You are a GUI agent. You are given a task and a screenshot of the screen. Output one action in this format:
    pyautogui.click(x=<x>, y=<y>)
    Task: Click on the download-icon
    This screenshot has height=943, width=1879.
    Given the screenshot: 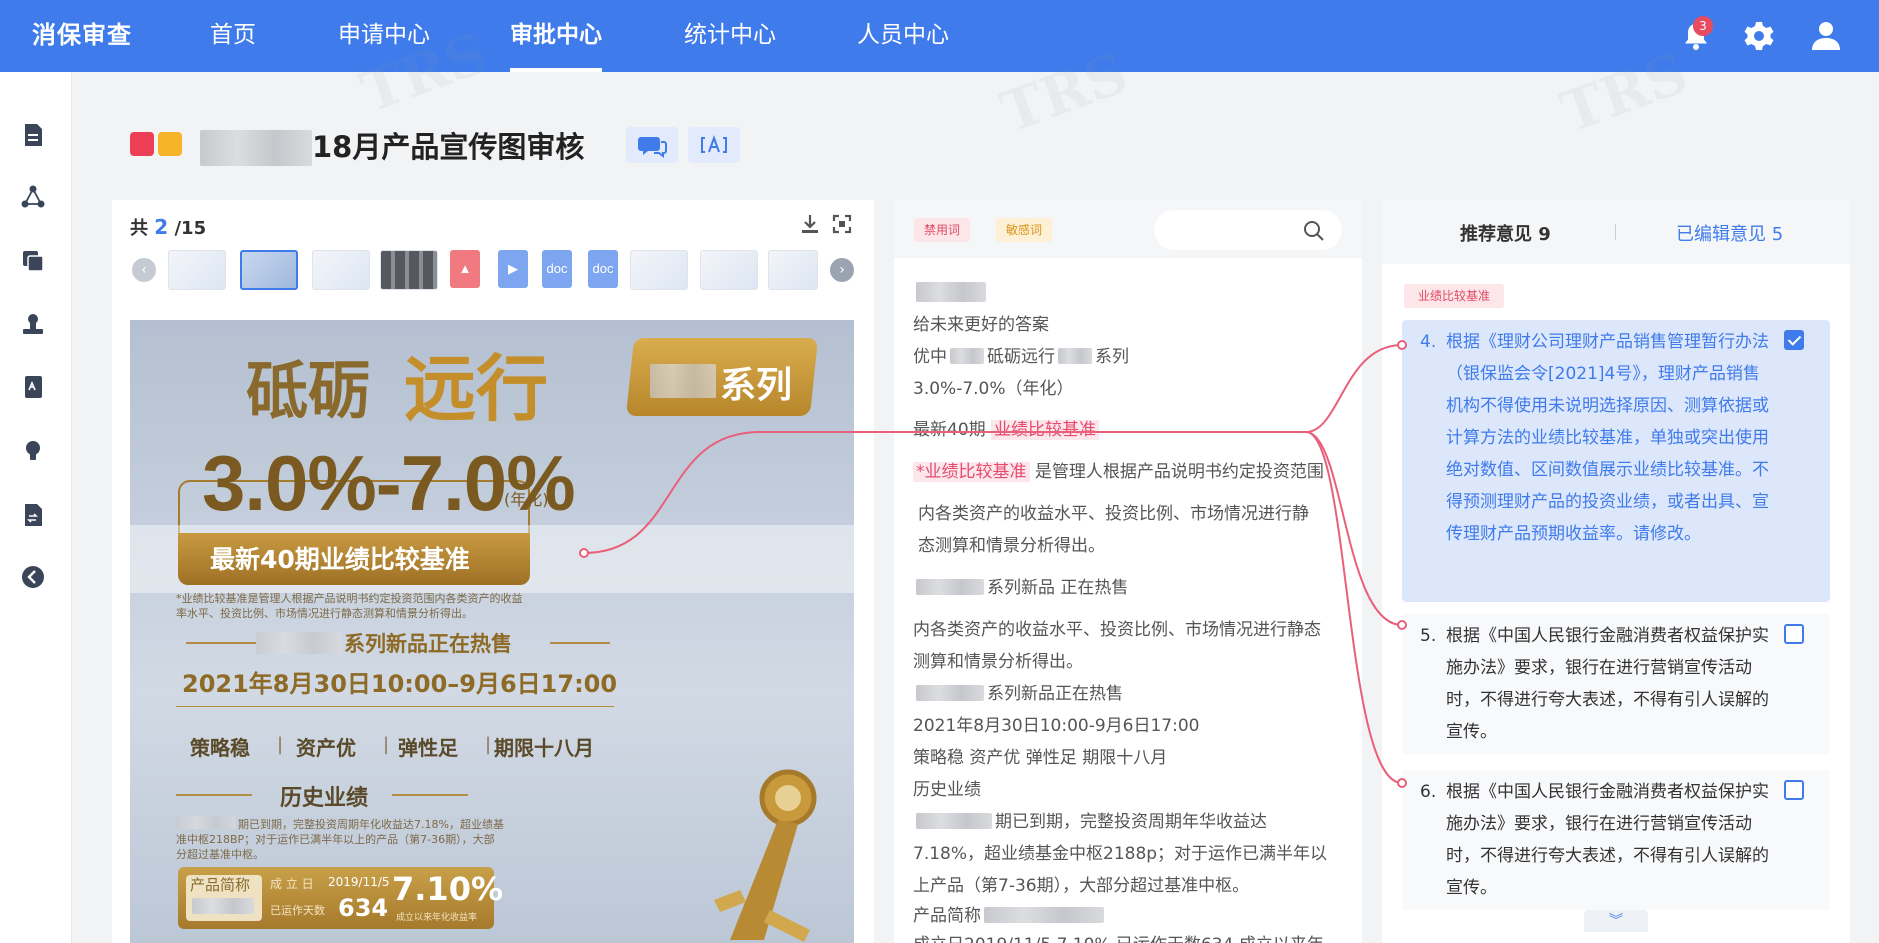 What is the action you would take?
    pyautogui.click(x=810, y=224)
    